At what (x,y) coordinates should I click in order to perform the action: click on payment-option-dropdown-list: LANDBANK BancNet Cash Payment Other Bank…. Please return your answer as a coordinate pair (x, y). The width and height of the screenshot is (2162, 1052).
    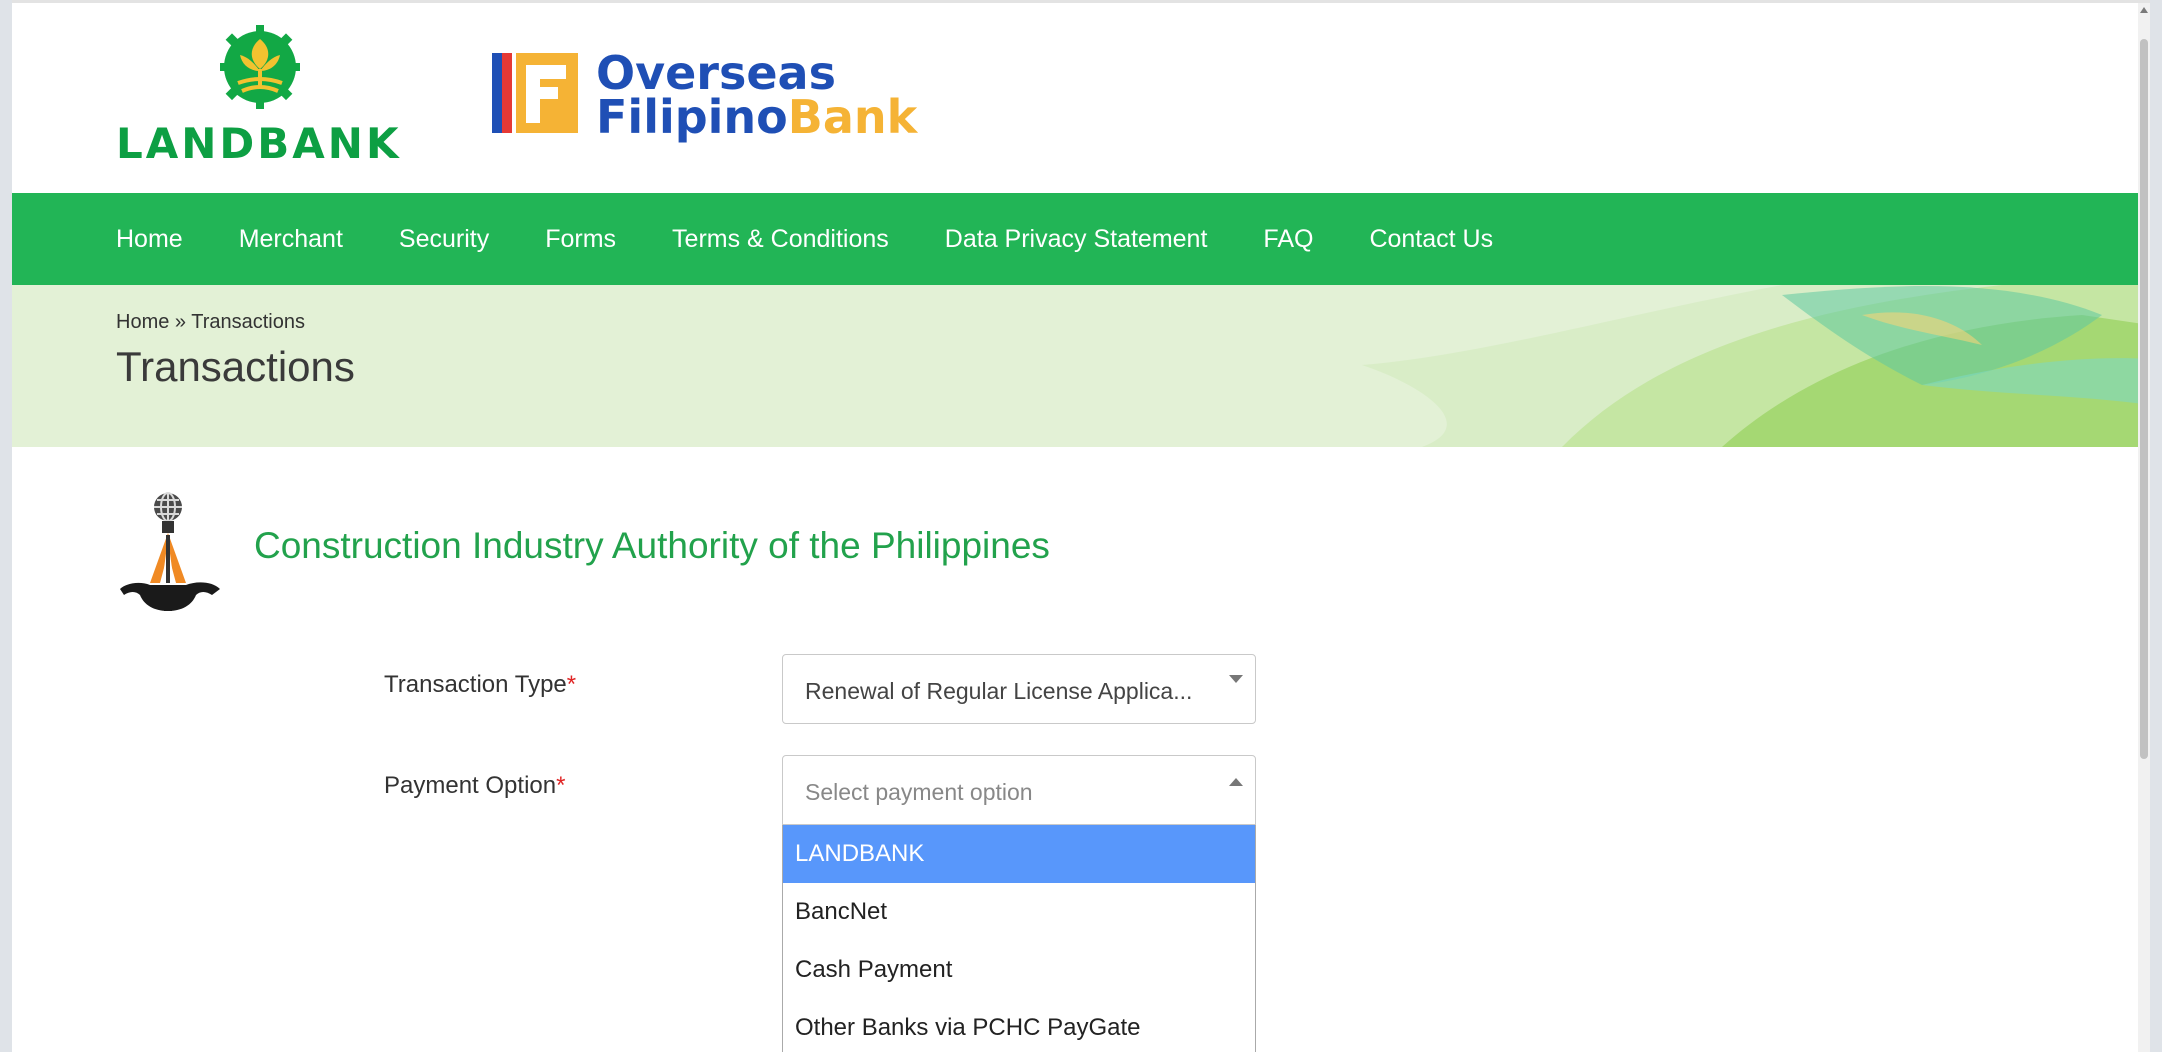
    Looking at the image, I should click on (1019, 938).